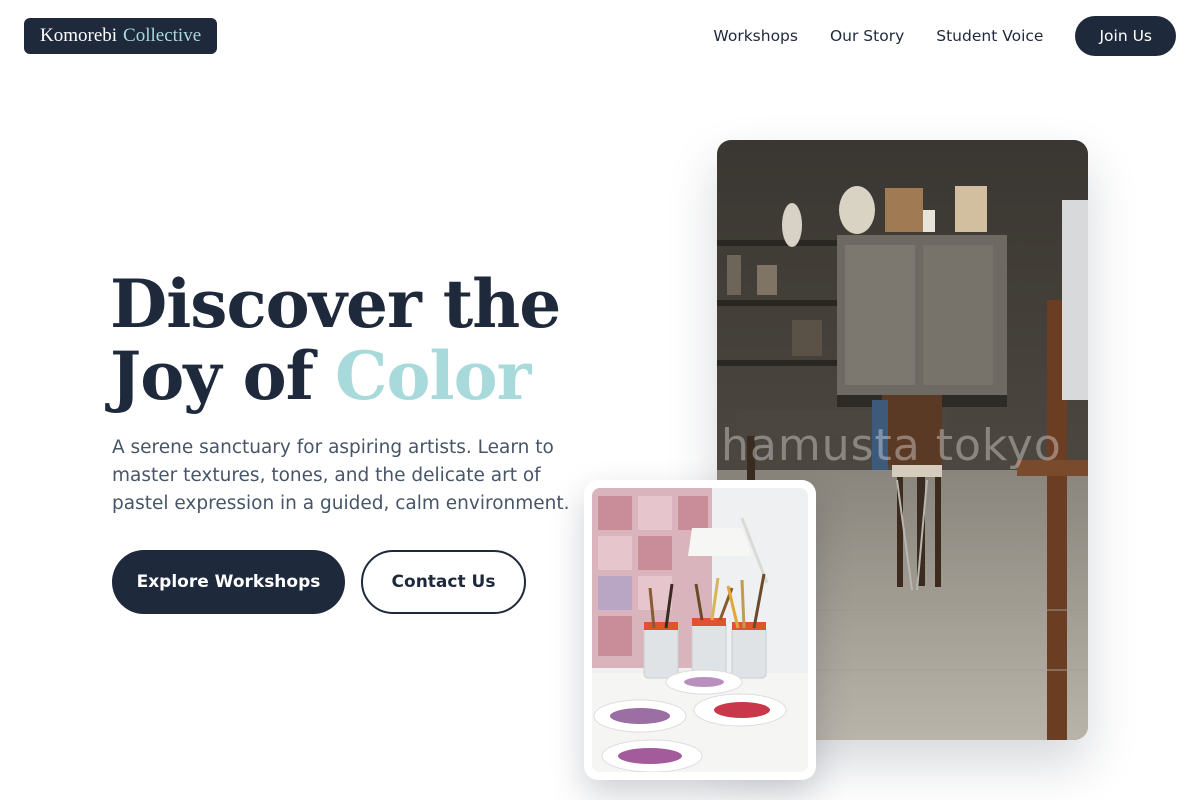 This screenshot has height=800, width=1200. I want to click on nav-link-our-story: Our Story, so click(867, 36).